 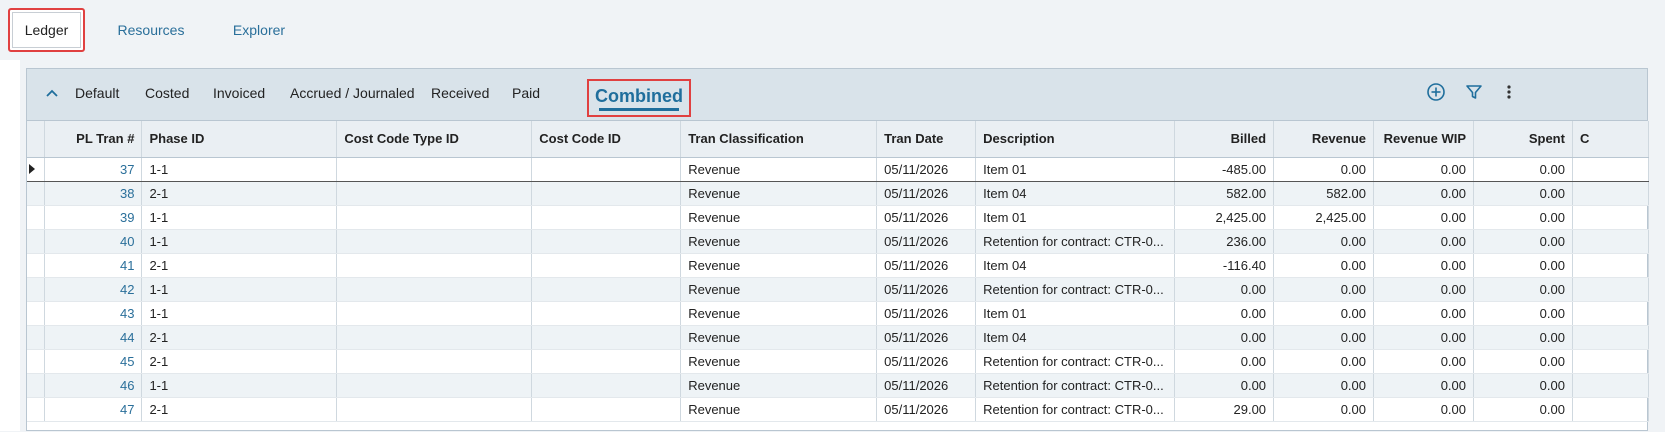 I want to click on subtab-default: Default, so click(x=97, y=93).